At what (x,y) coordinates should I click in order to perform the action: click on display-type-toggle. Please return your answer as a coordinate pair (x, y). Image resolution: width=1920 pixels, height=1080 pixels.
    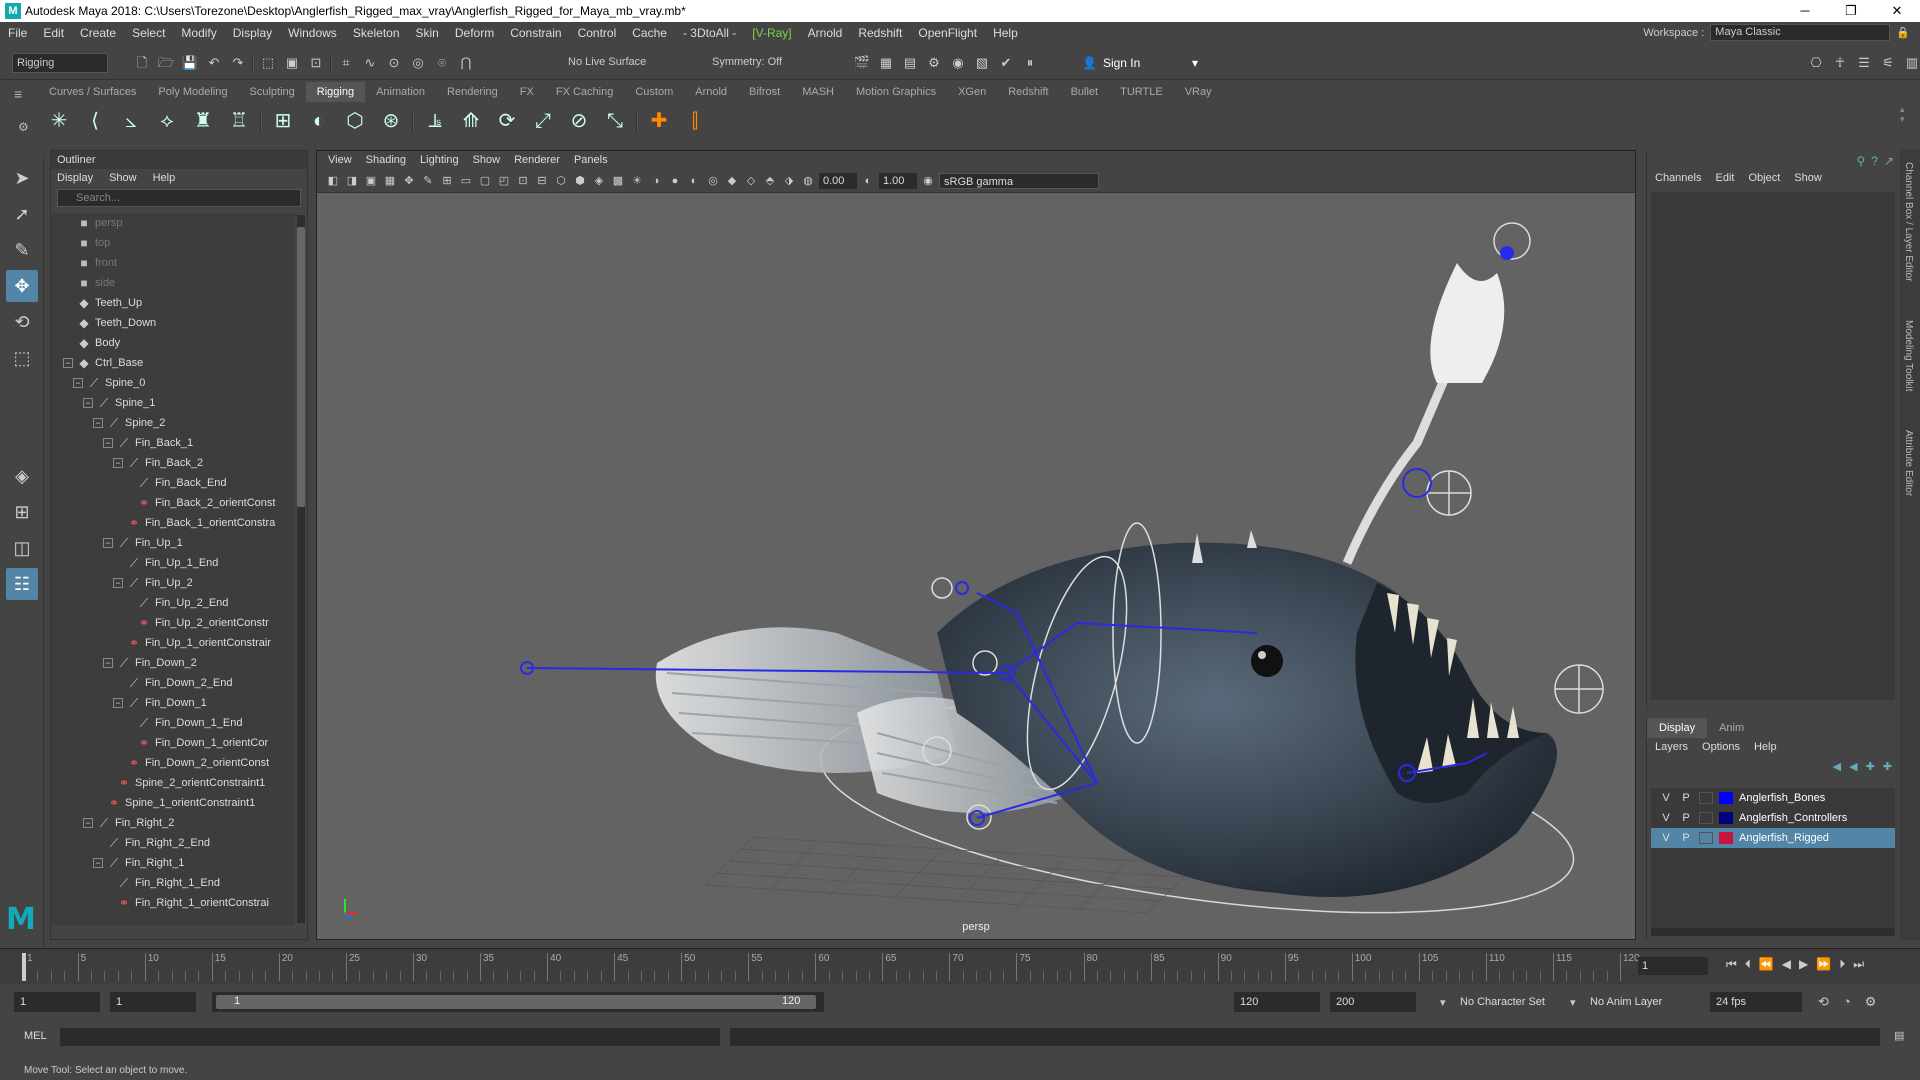
    Looking at the image, I should click on (1706, 798).